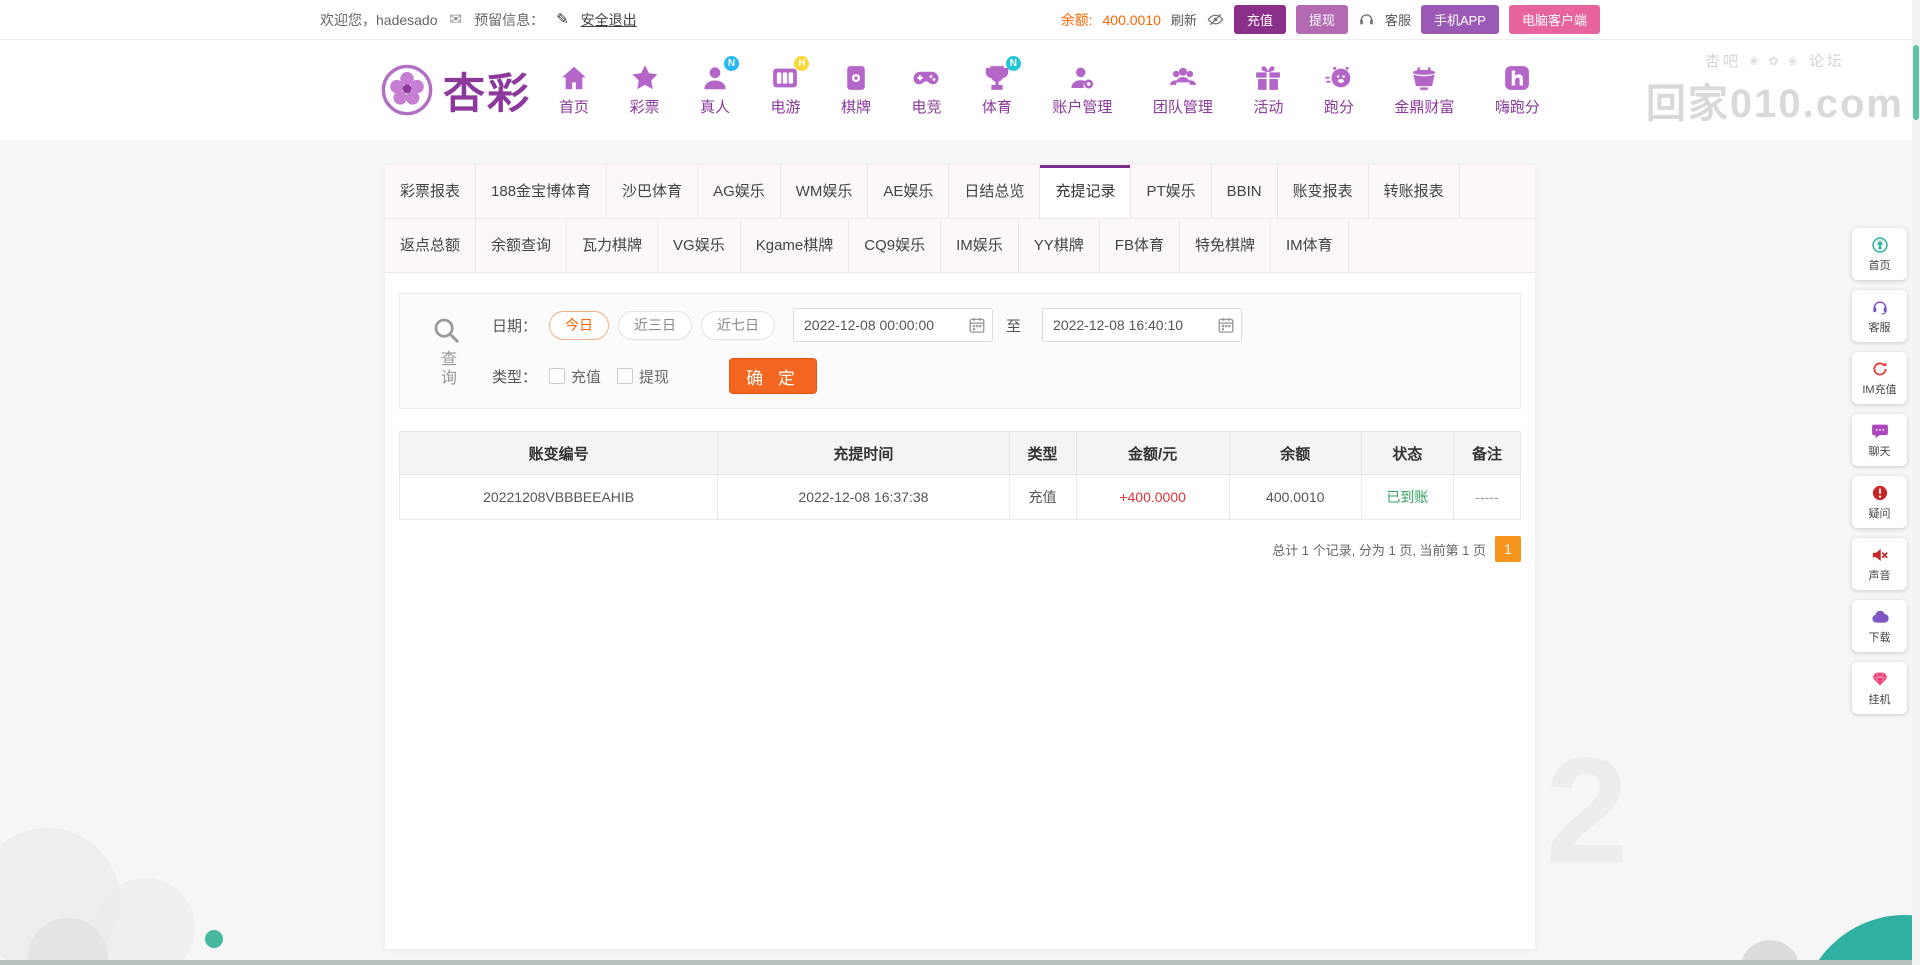 This screenshot has height=965, width=1920. What do you see at coordinates (1880, 493) in the screenshot?
I see `exclaim-icon` at bounding box center [1880, 493].